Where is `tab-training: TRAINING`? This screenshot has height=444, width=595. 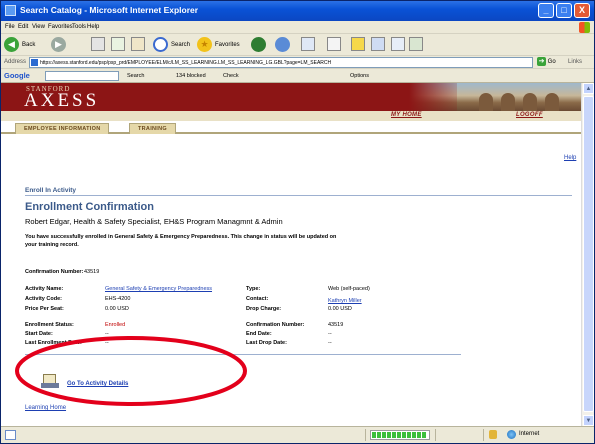 tab-training: TRAINING is located at coordinates (152, 128).